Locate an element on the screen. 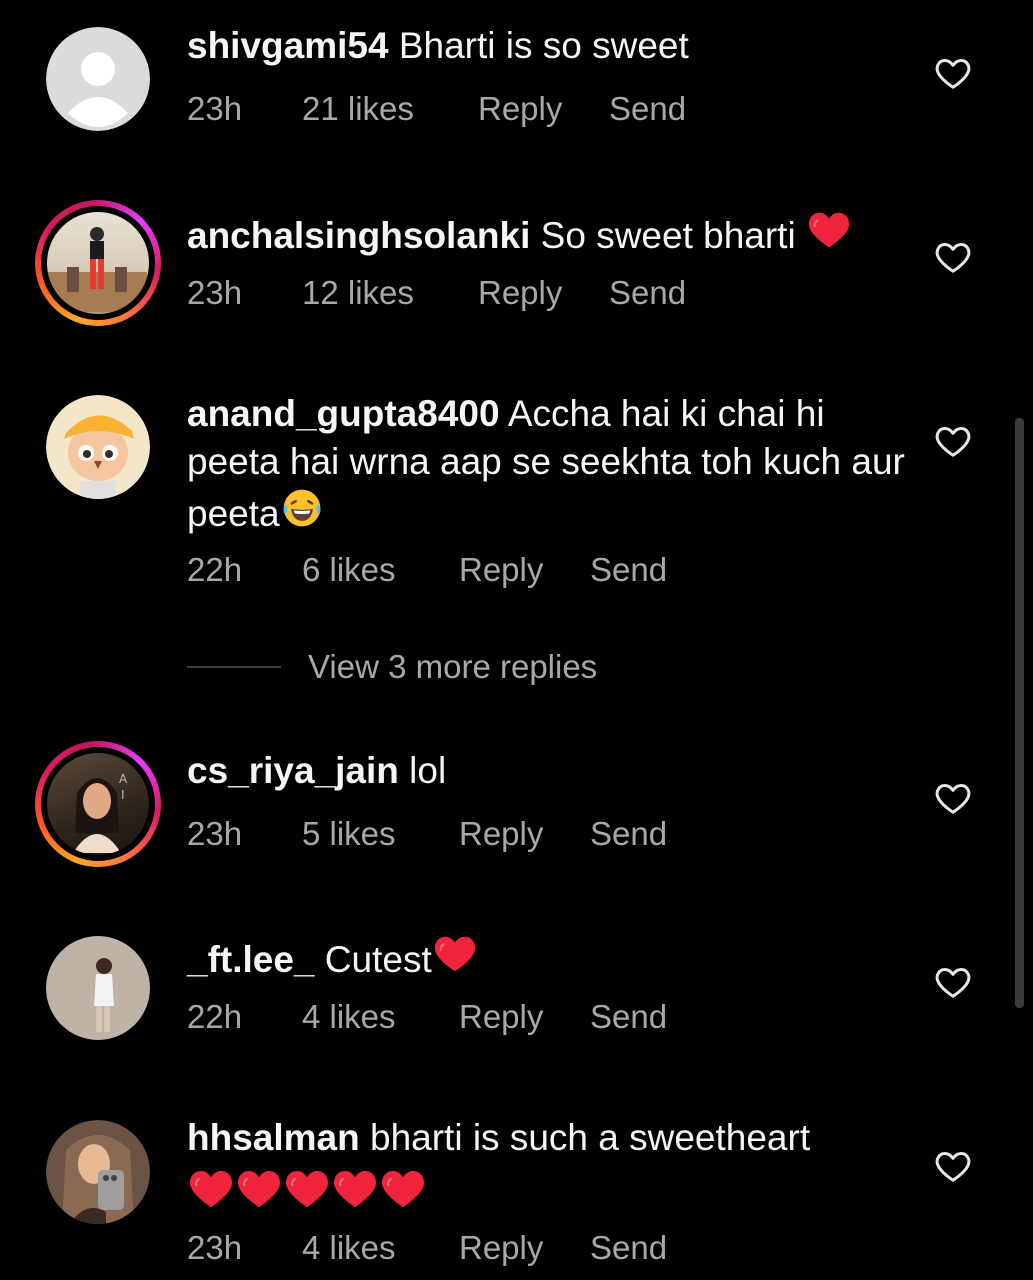 This screenshot has height=1280, width=1033. comment-username: hhsalman is located at coordinates (273, 1137).